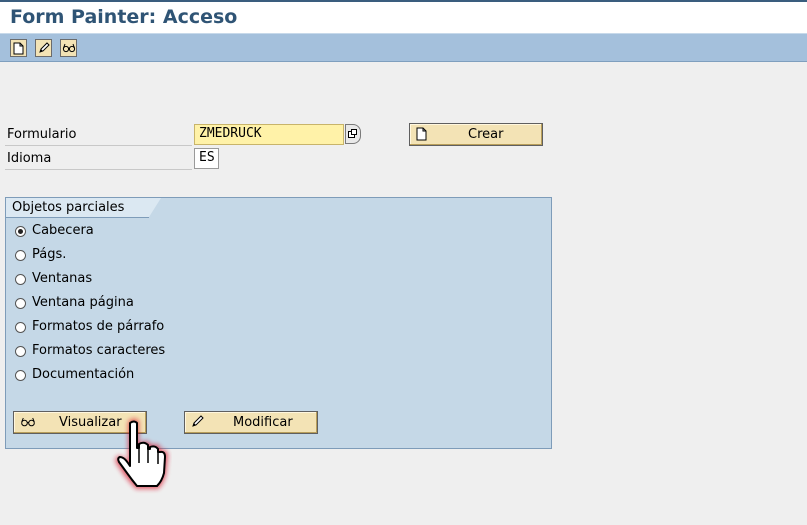  What do you see at coordinates (263, 422) in the screenshot?
I see `modificar-button-label: Modificar` at bounding box center [263, 422].